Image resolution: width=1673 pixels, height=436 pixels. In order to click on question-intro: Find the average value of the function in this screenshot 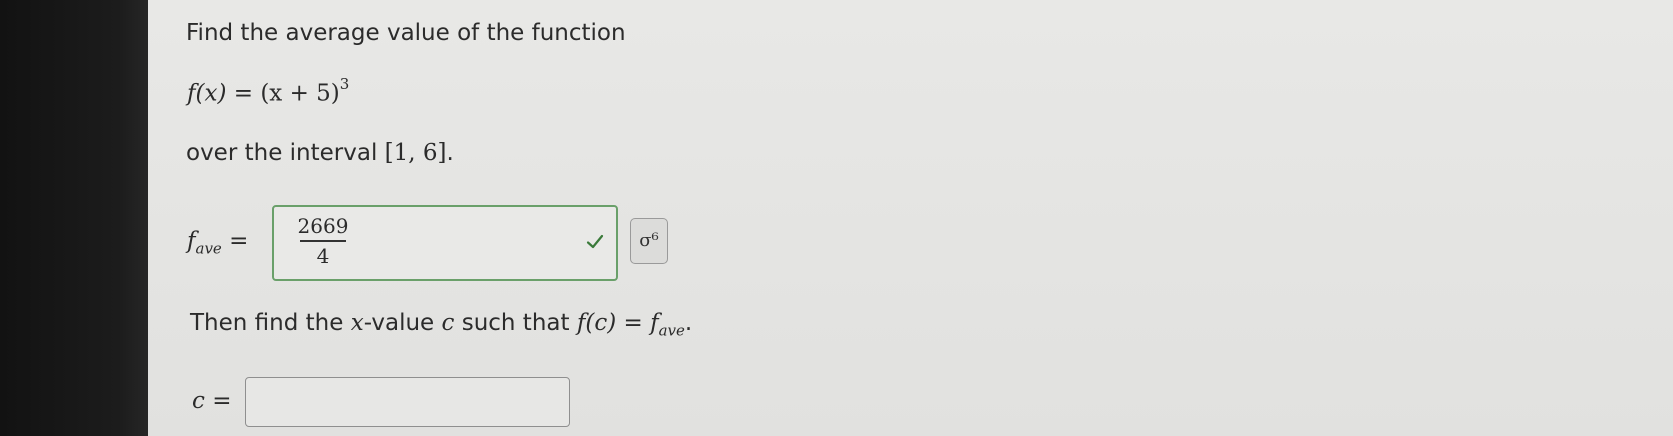, I will do `click(406, 33)`.